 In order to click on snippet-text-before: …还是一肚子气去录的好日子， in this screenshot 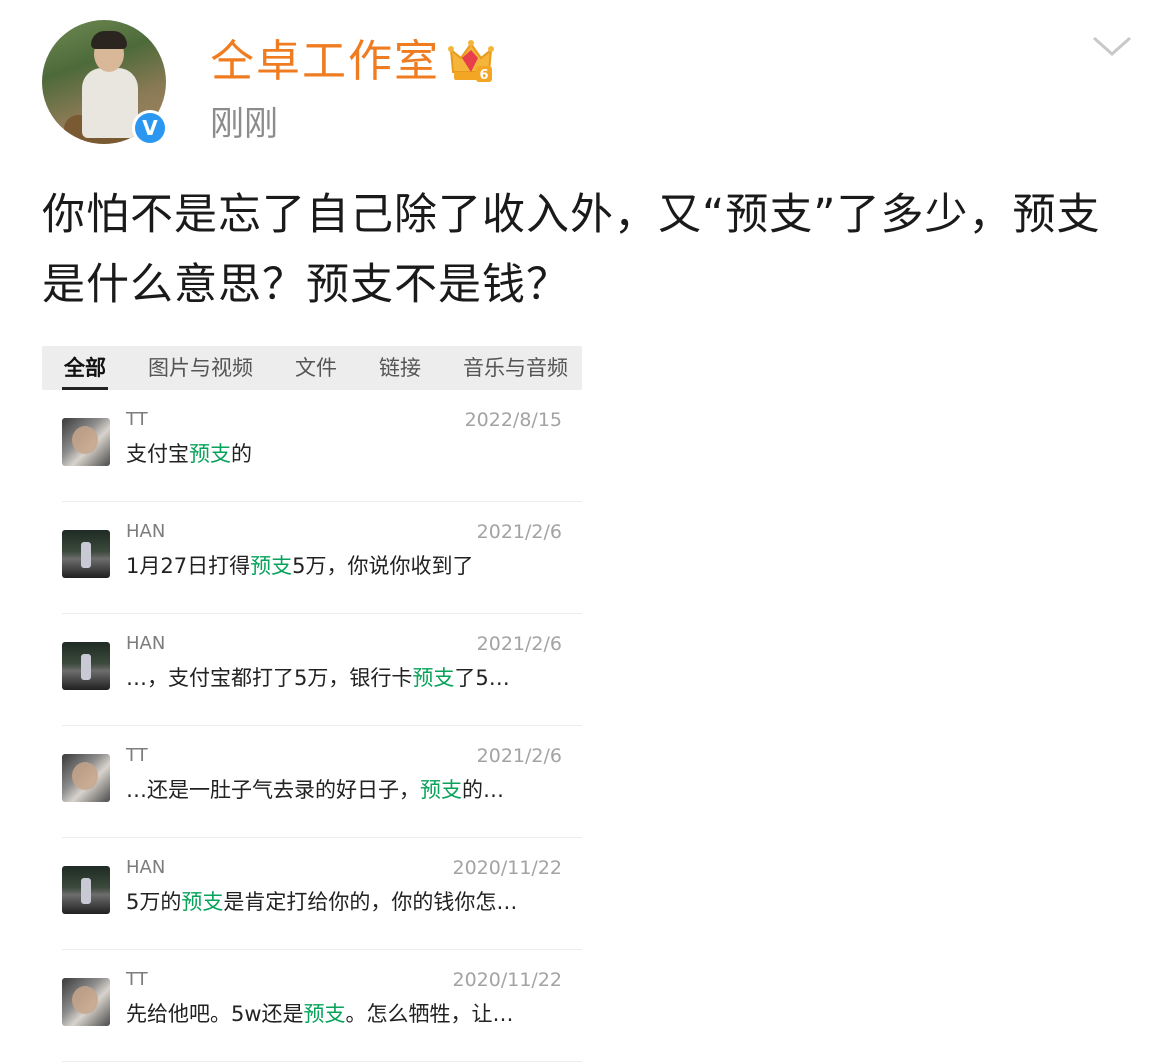, I will do `click(273, 790)`.